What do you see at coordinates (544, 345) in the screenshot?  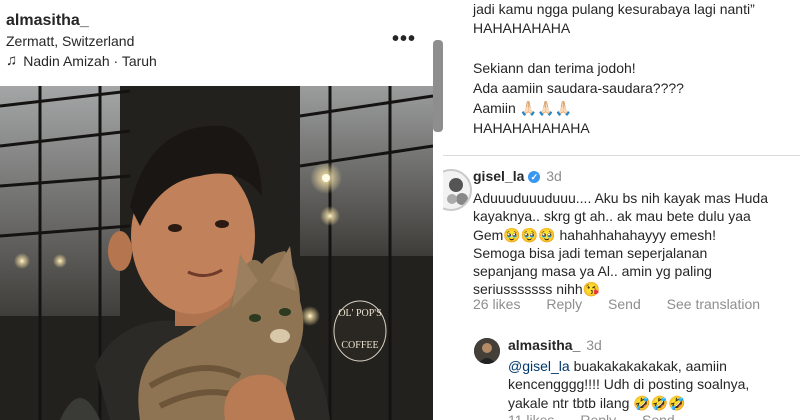 I see `comment-username-text: almasitha_` at bounding box center [544, 345].